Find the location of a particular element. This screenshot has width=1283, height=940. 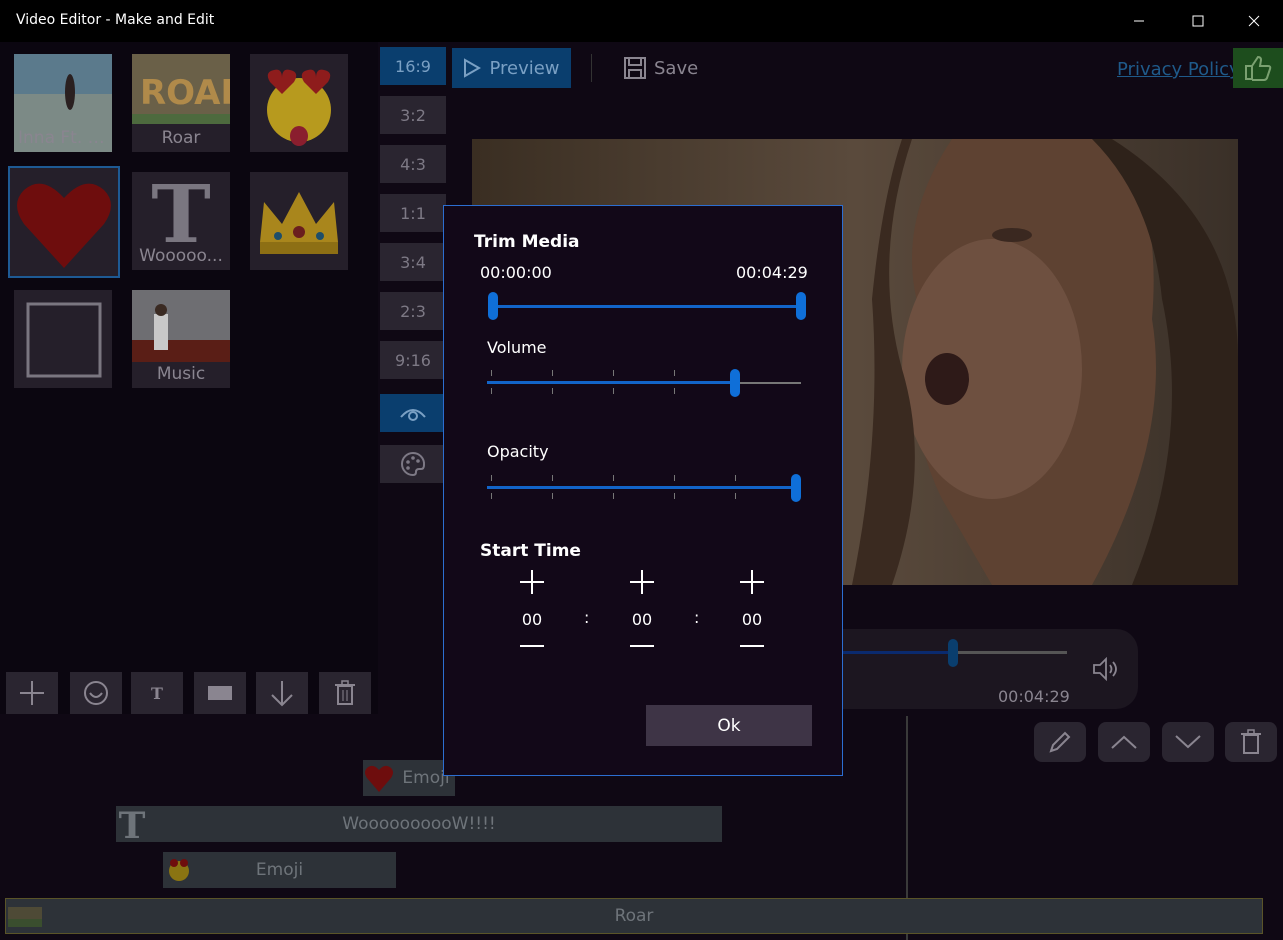

timeline-track-roar: Roar is located at coordinates (634, 916).